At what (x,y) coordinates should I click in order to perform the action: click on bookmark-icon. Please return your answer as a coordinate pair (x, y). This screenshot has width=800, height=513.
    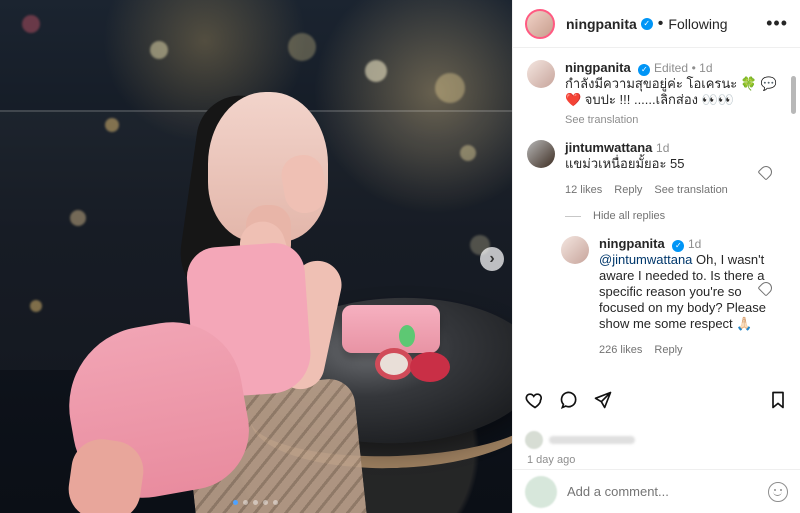
    Looking at the image, I should click on (778, 400).